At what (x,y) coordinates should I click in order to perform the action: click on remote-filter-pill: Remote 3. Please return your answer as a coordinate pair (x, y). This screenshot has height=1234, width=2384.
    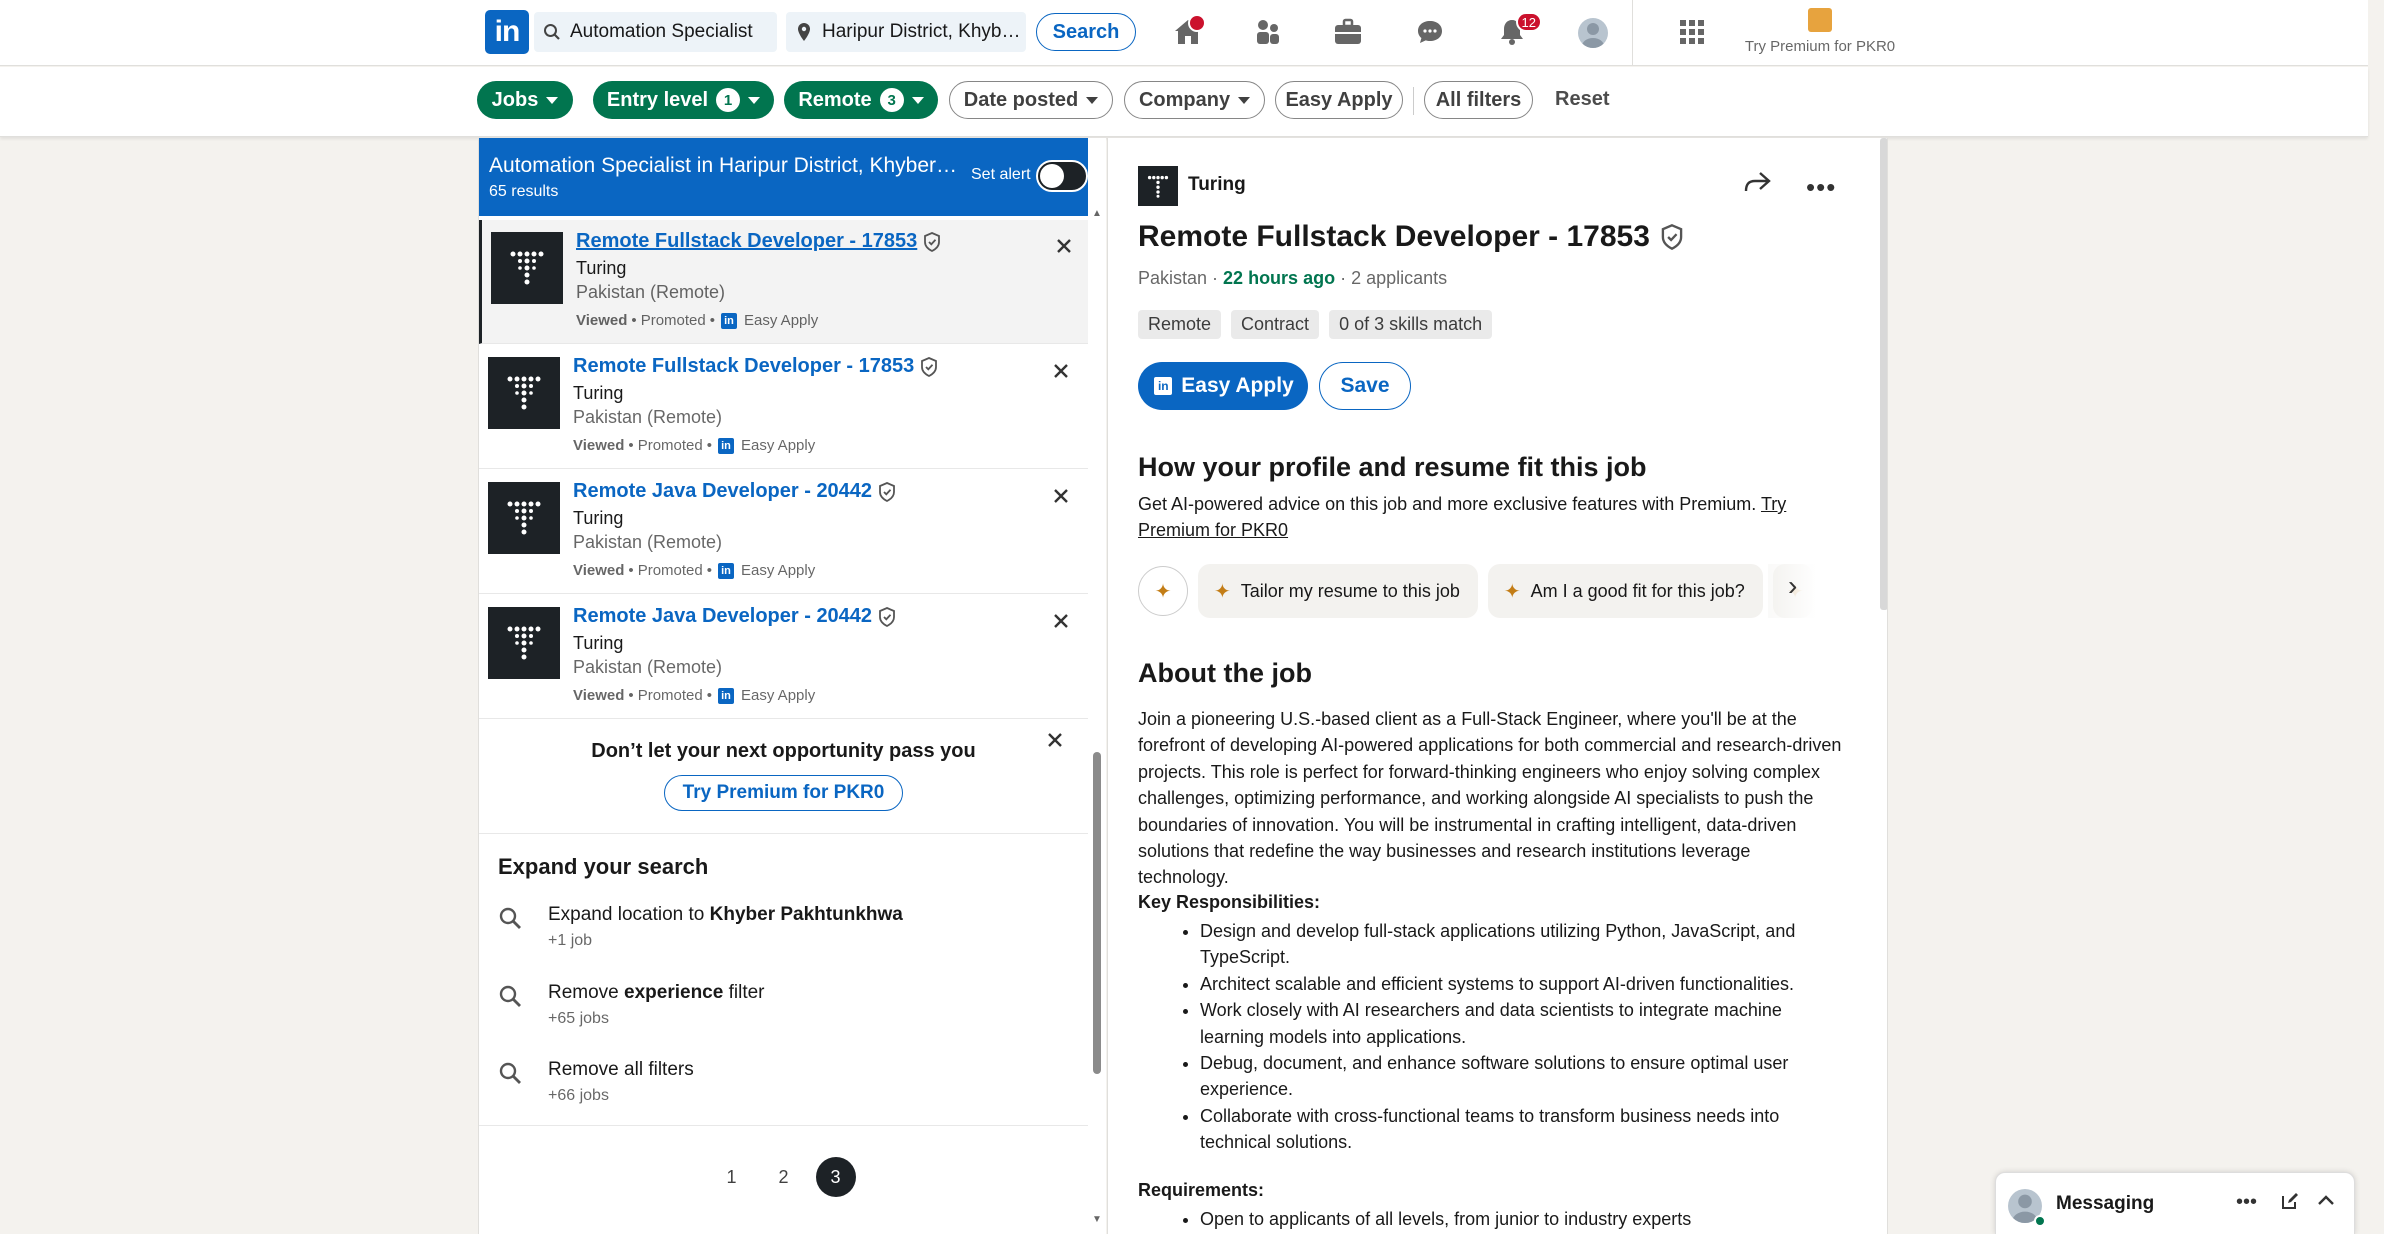
    Looking at the image, I should click on (861, 100).